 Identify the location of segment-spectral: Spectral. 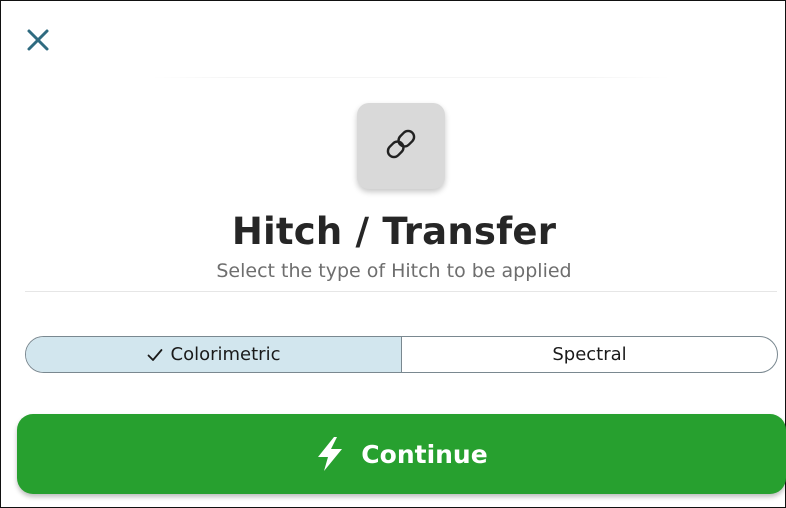
(589, 354).